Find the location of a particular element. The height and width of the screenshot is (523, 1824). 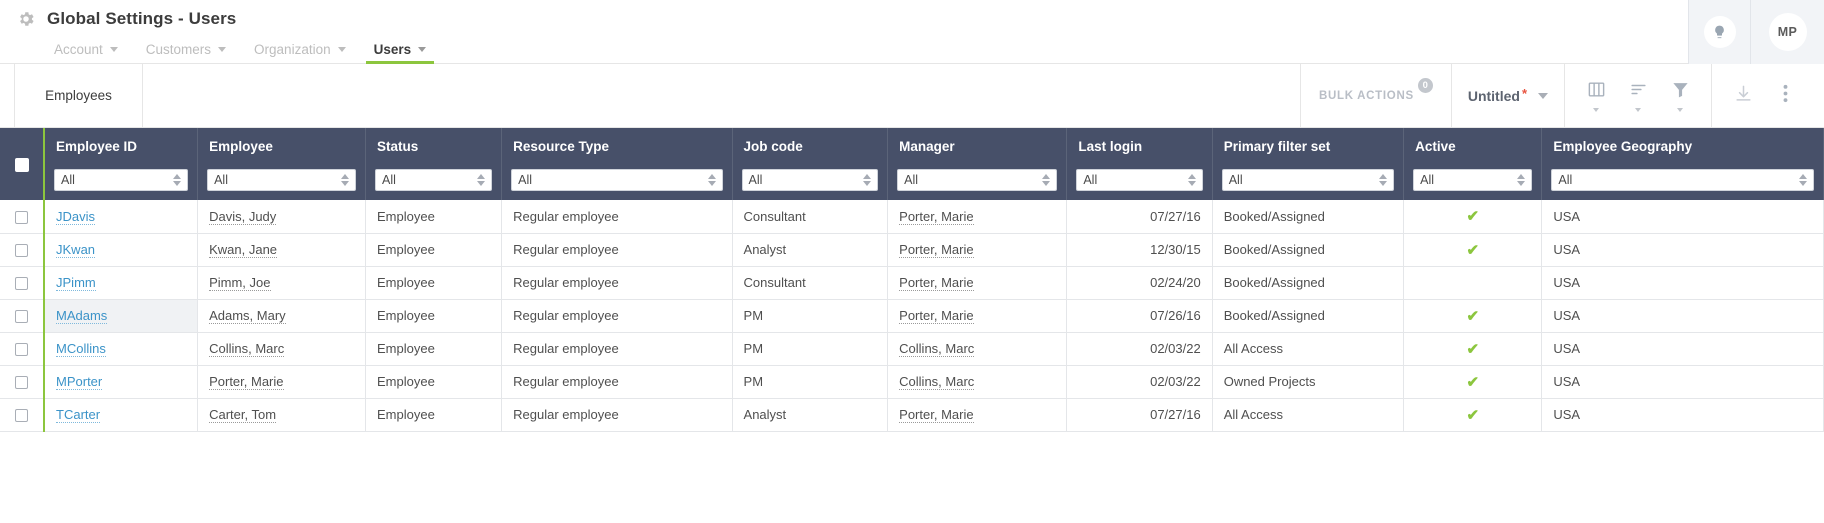

nav-tab-customers-label: Customers is located at coordinates (178, 49).